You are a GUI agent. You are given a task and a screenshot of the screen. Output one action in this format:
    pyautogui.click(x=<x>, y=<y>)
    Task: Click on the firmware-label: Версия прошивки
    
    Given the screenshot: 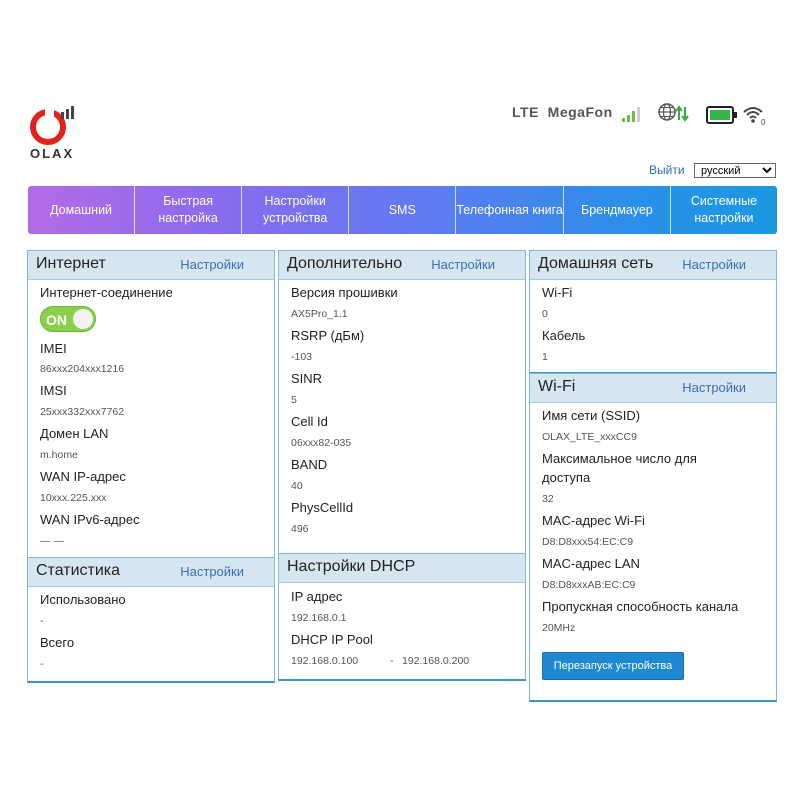 What is the action you would take?
    pyautogui.click(x=344, y=292)
    